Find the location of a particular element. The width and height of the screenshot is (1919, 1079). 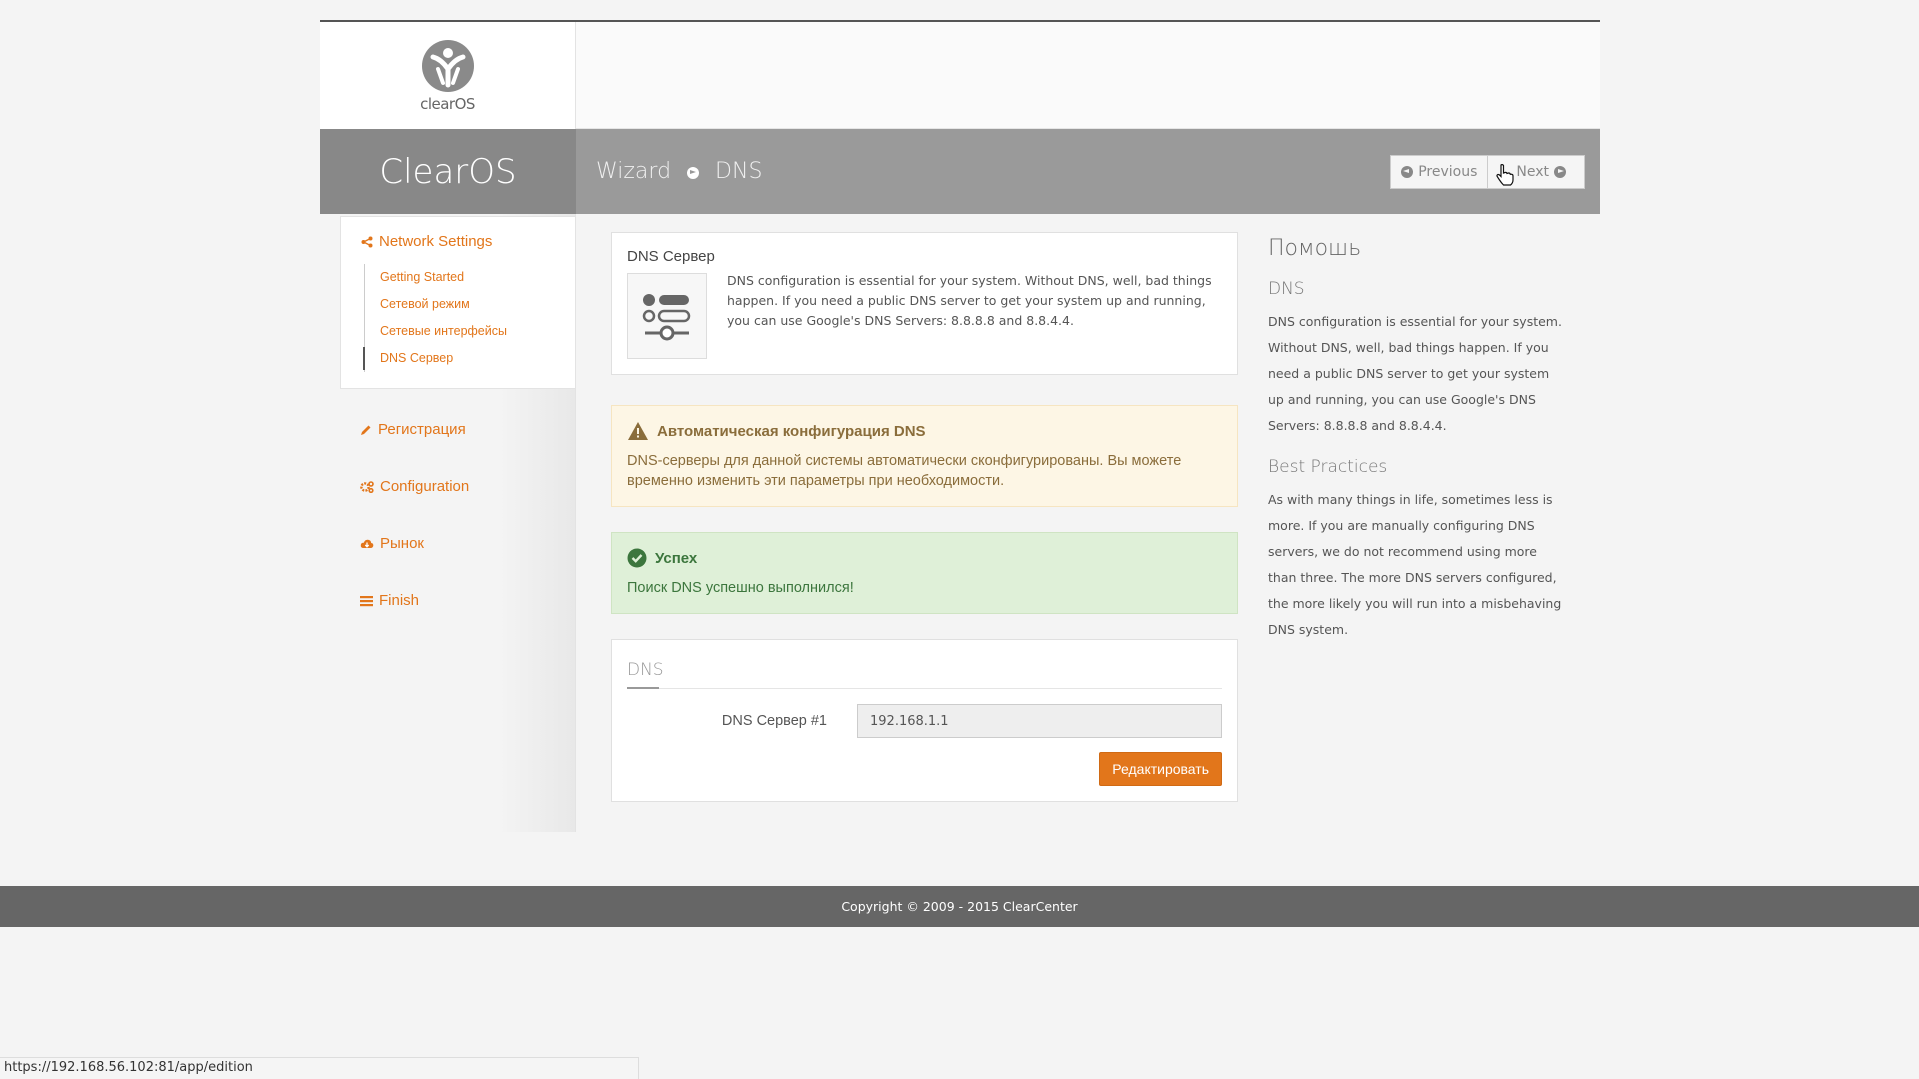

success-alert-title: Успех is located at coordinates (676, 558).